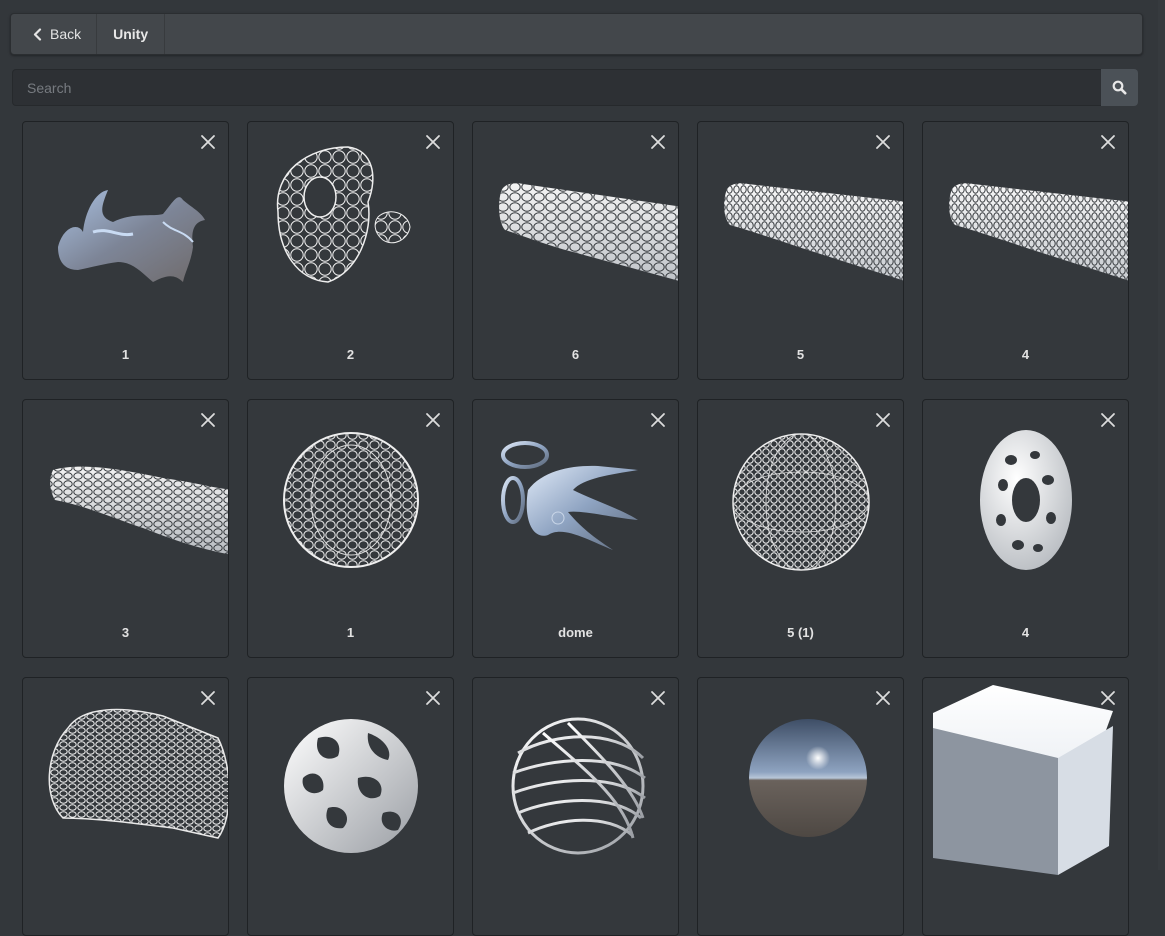 This screenshot has height=936, width=1165. Describe the element at coordinates (575, 354) in the screenshot. I see `asset-label: 6` at that location.